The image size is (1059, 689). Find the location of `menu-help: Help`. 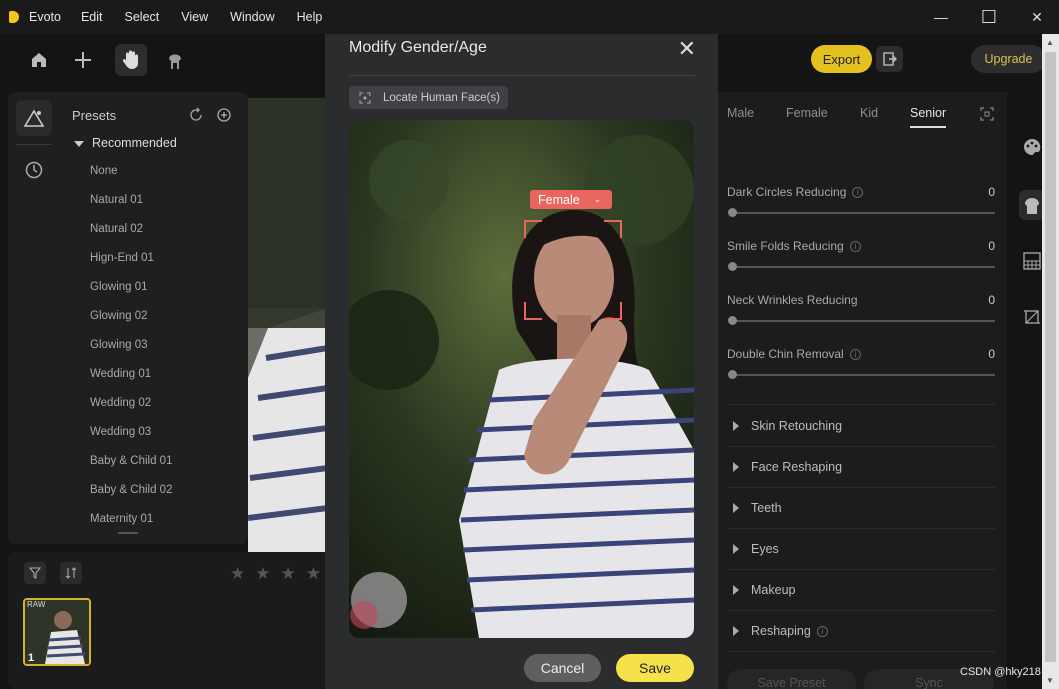

menu-help: Help is located at coordinates (310, 17).